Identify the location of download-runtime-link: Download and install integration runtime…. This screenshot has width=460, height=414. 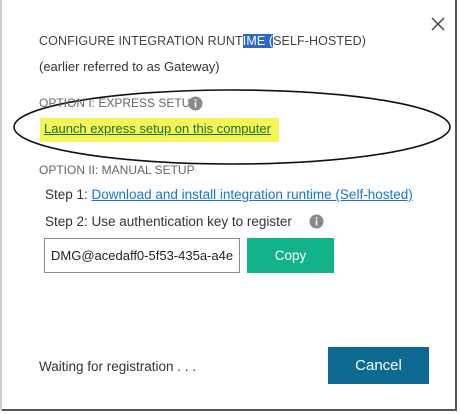
(252, 194).